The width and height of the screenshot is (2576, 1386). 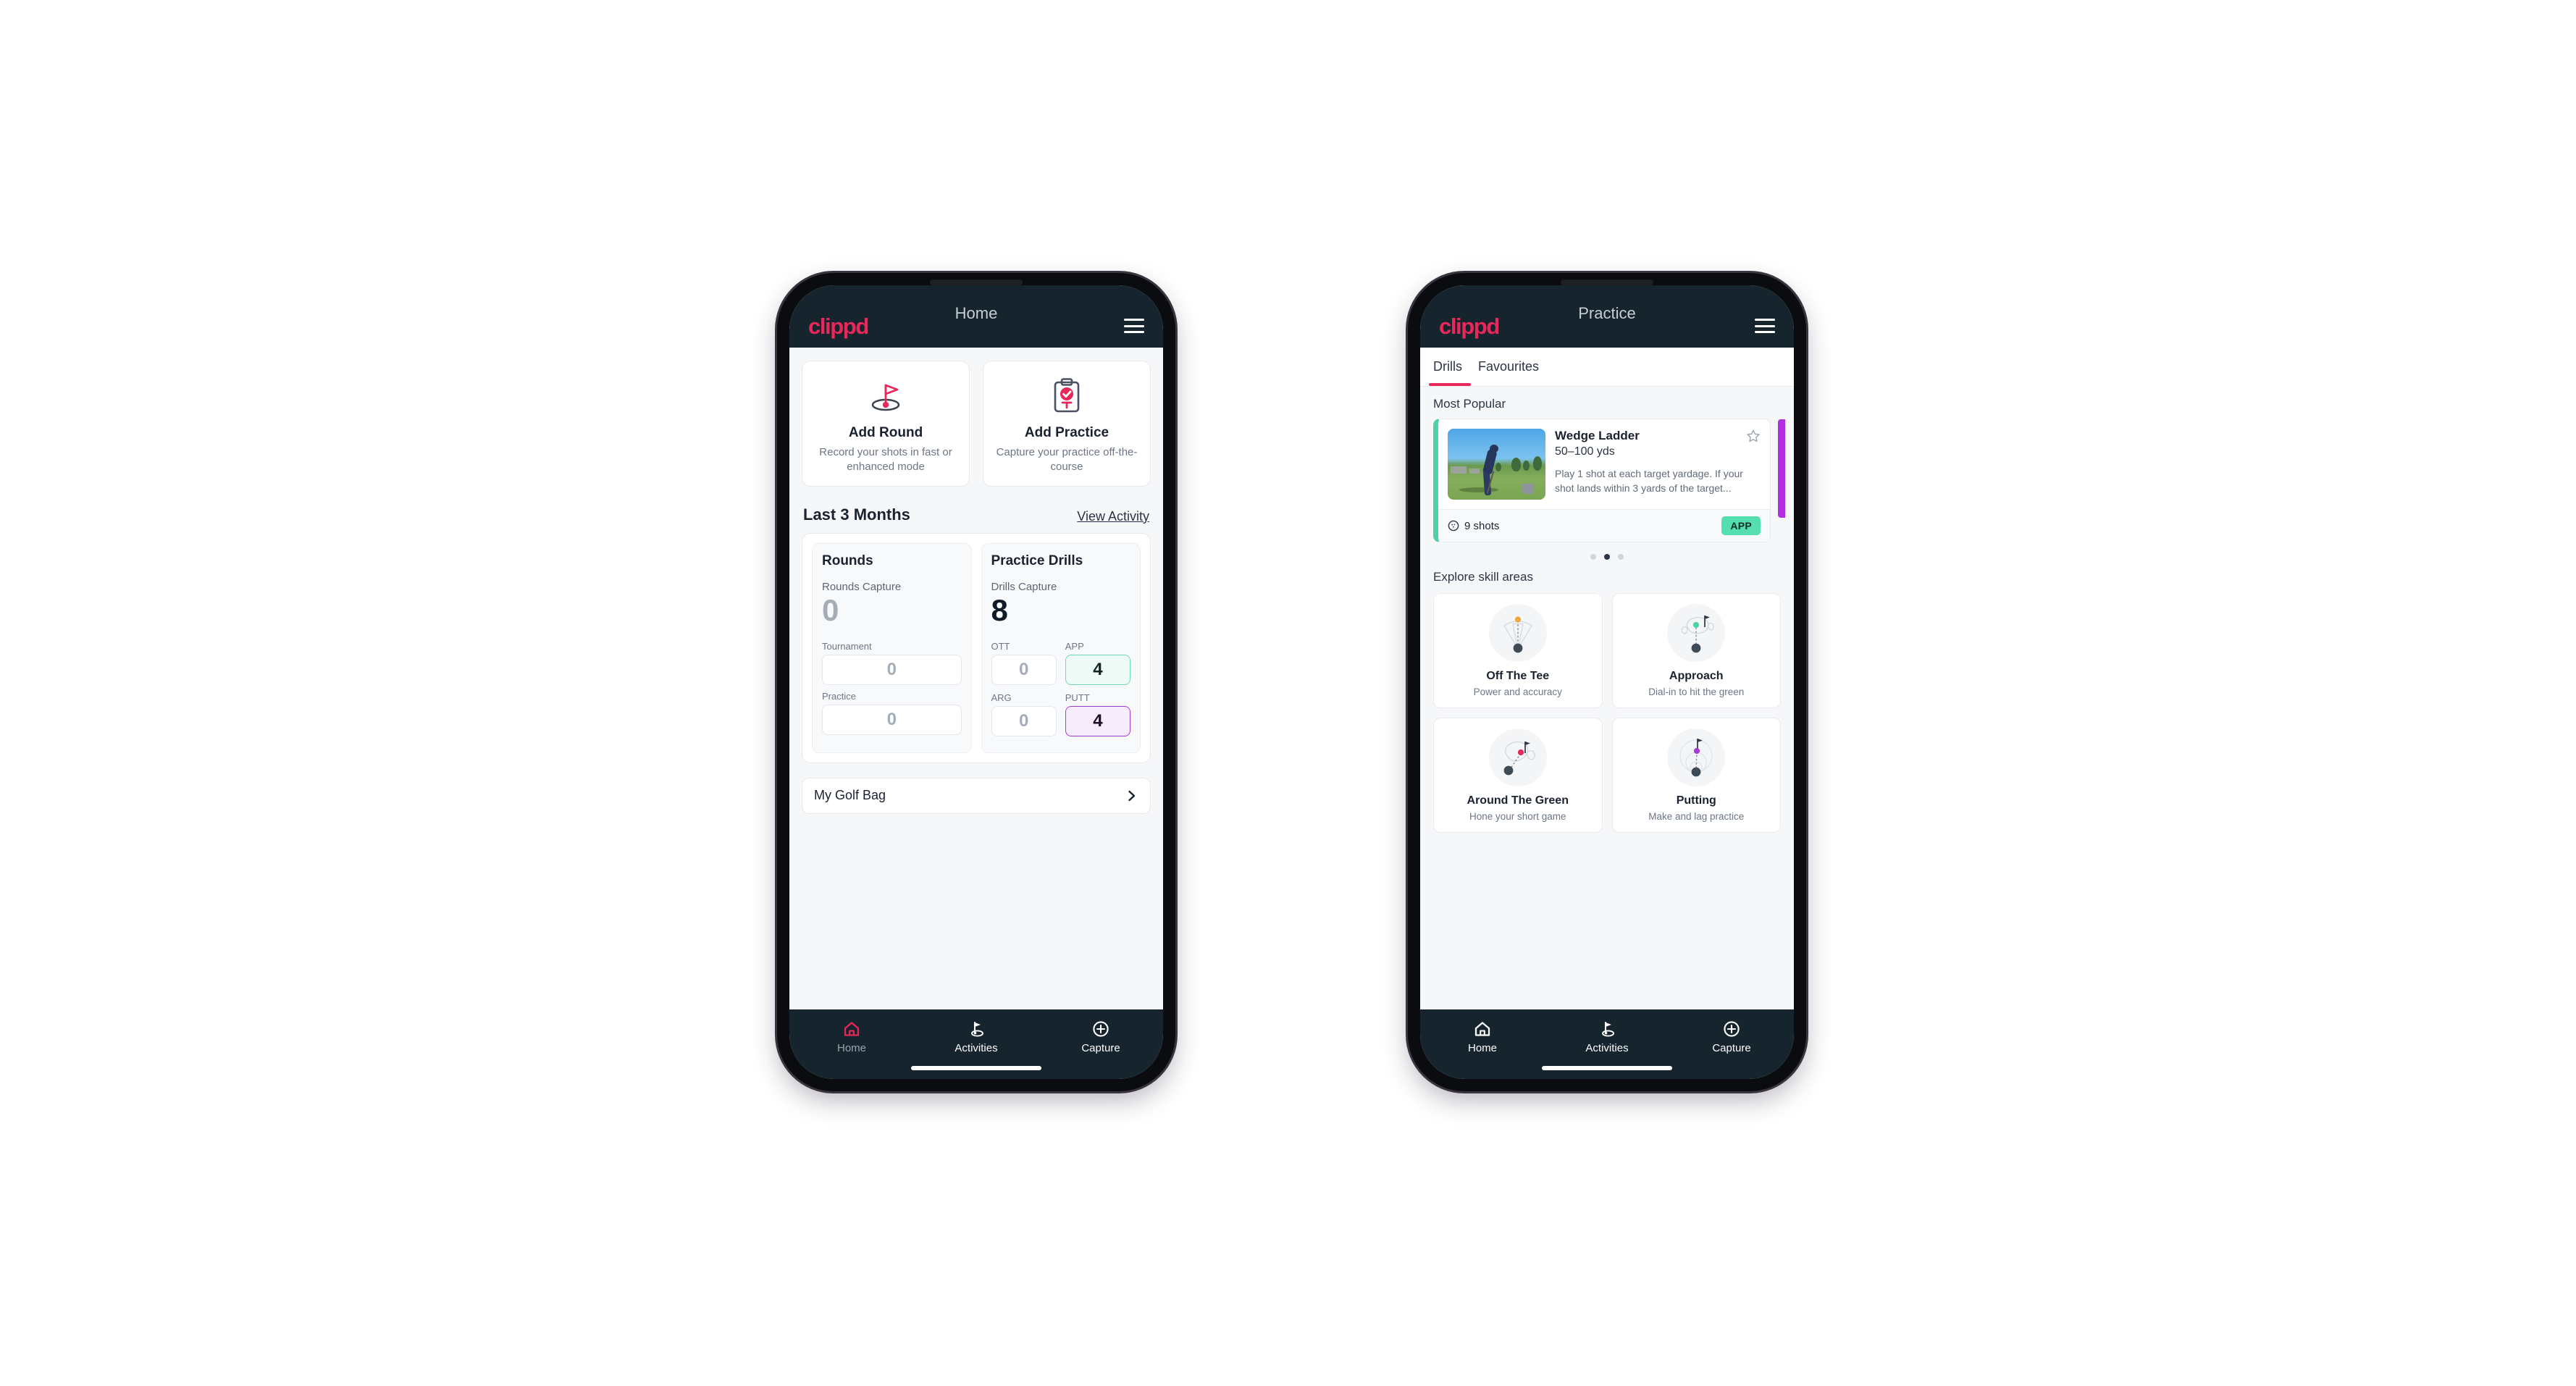 I want to click on practice-appbar: clippd Practice, so click(x=1607, y=316).